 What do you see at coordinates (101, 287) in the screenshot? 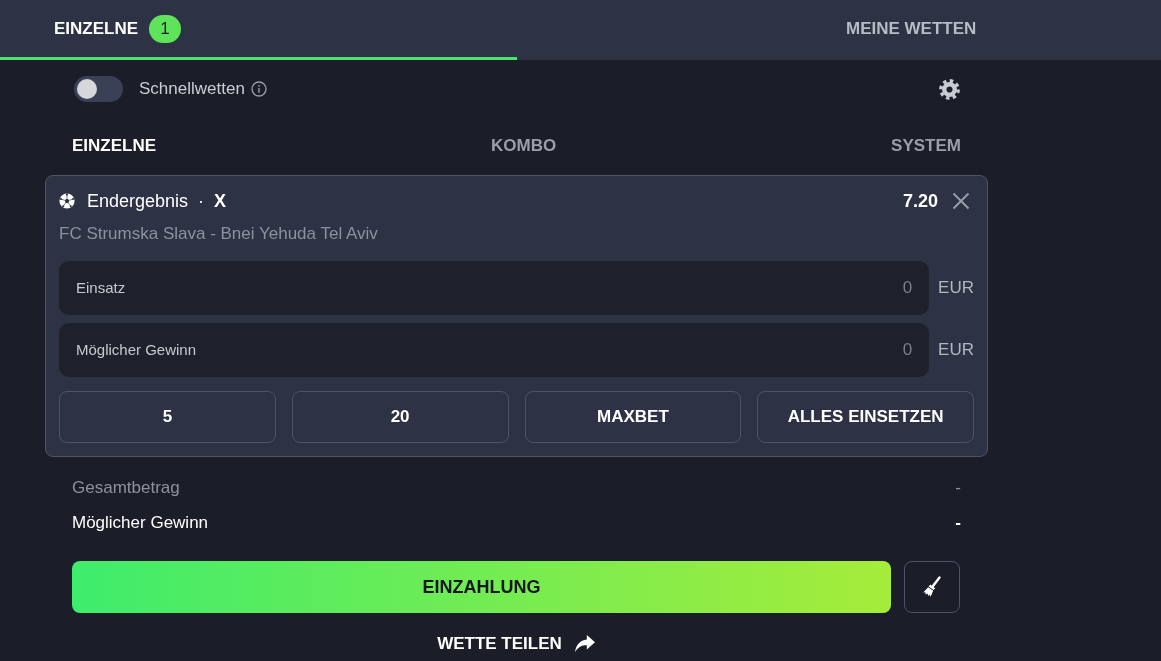
I see `field-label: Einsatz` at bounding box center [101, 287].